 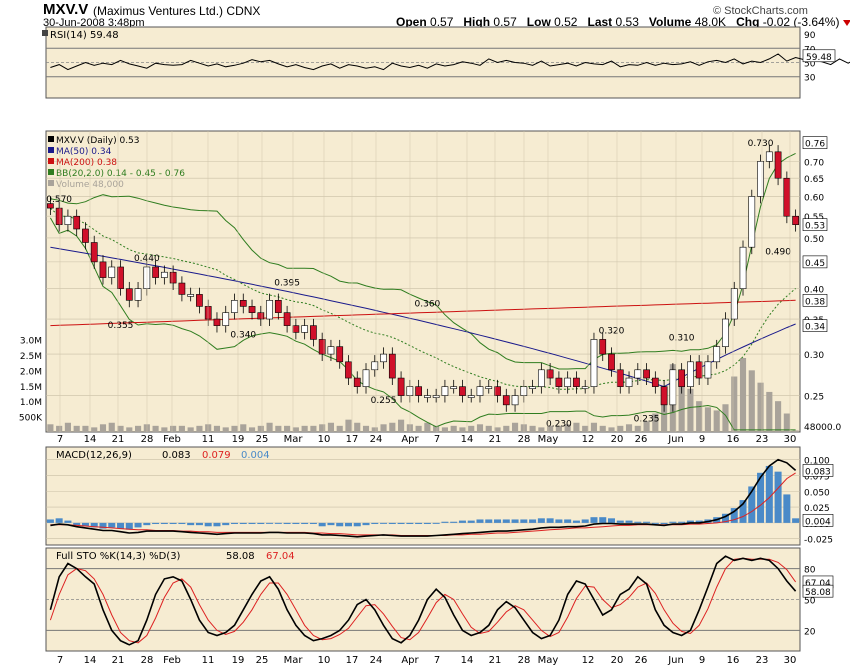 I want to click on volume-tick-label: 500K, so click(x=31, y=419).